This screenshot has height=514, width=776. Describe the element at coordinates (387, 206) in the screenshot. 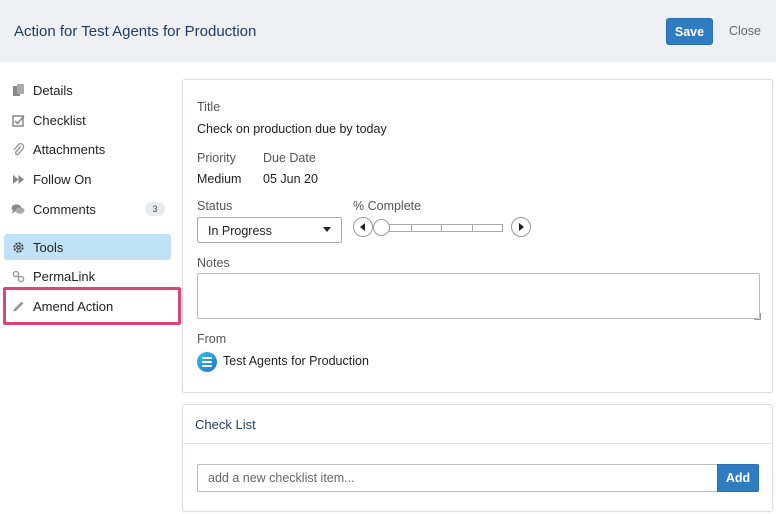

I see `percent-complete-label: % Complete` at that location.